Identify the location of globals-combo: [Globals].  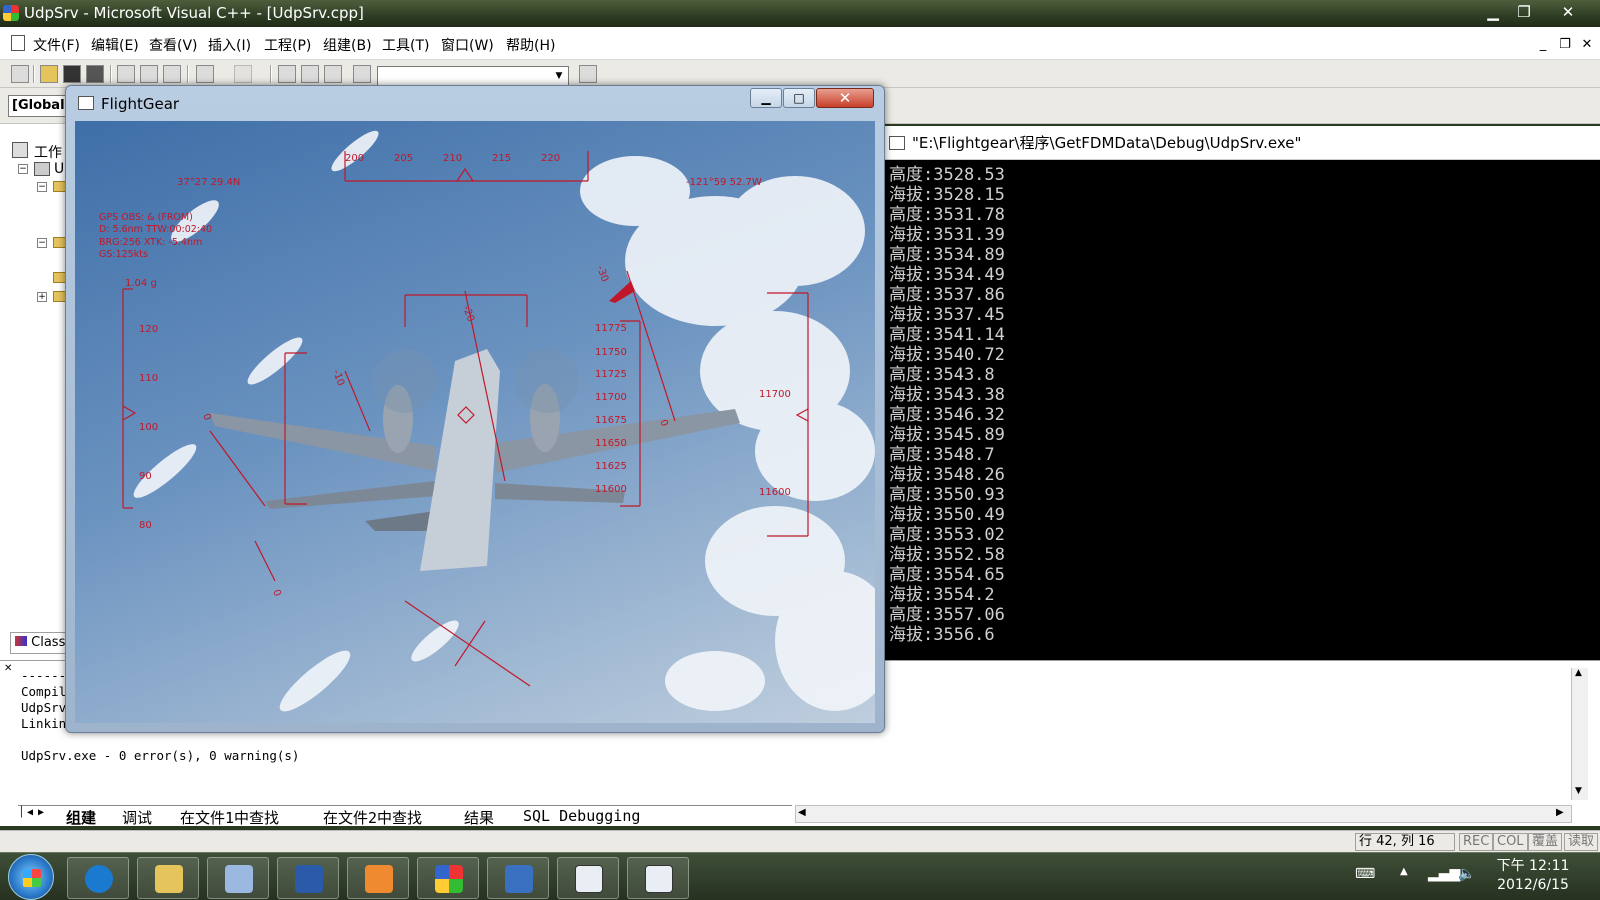
(39, 106).